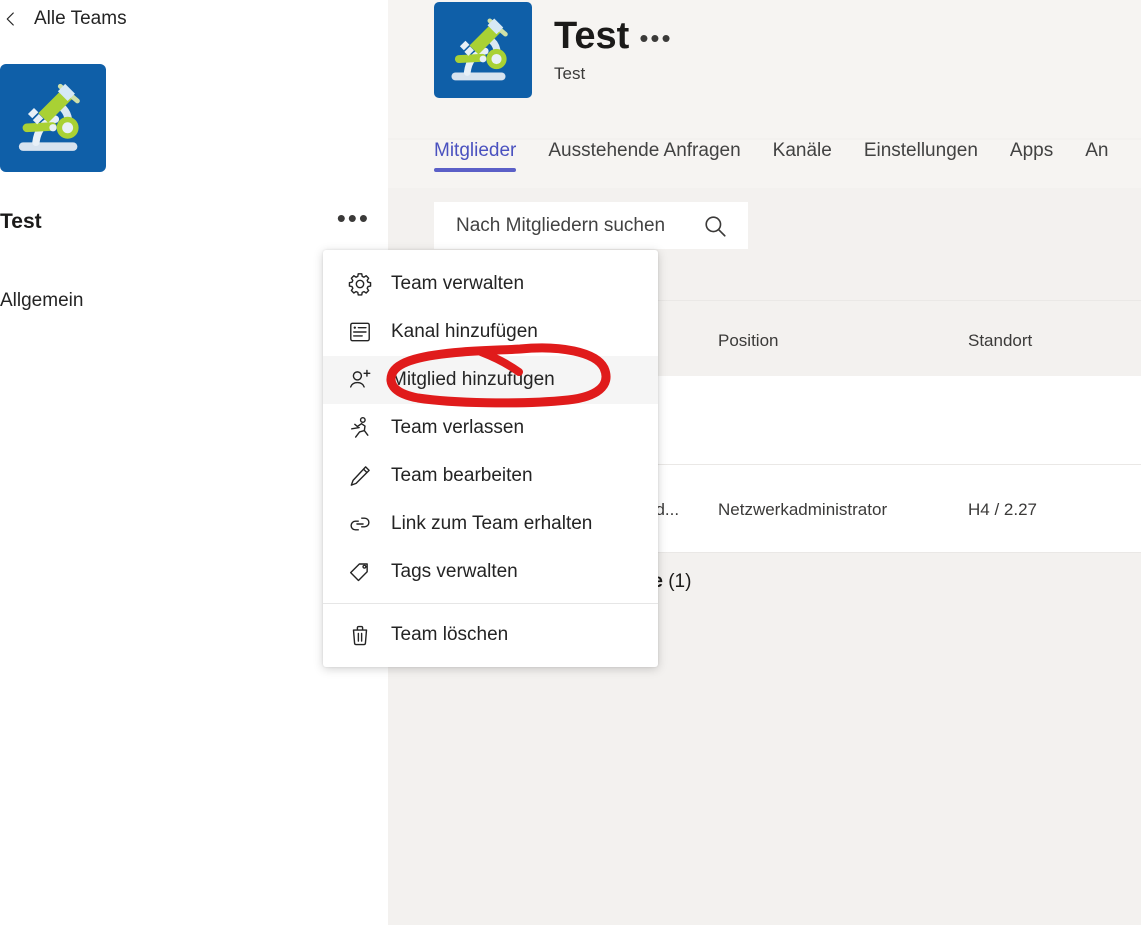  I want to click on sidebar-channel-allgemein: Allgemein, so click(41, 301).